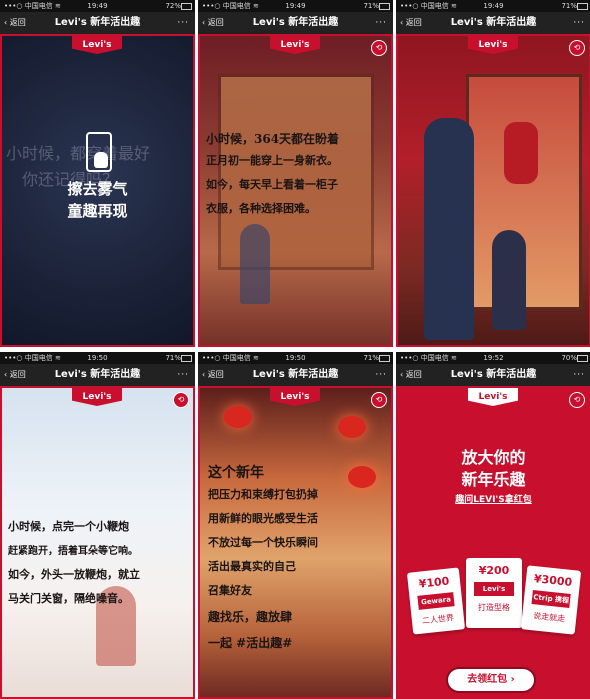 The width and height of the screenshot is (590, 699). I want to click on claim-red-packet-button: 去领红包 ›, so click(491, 680).